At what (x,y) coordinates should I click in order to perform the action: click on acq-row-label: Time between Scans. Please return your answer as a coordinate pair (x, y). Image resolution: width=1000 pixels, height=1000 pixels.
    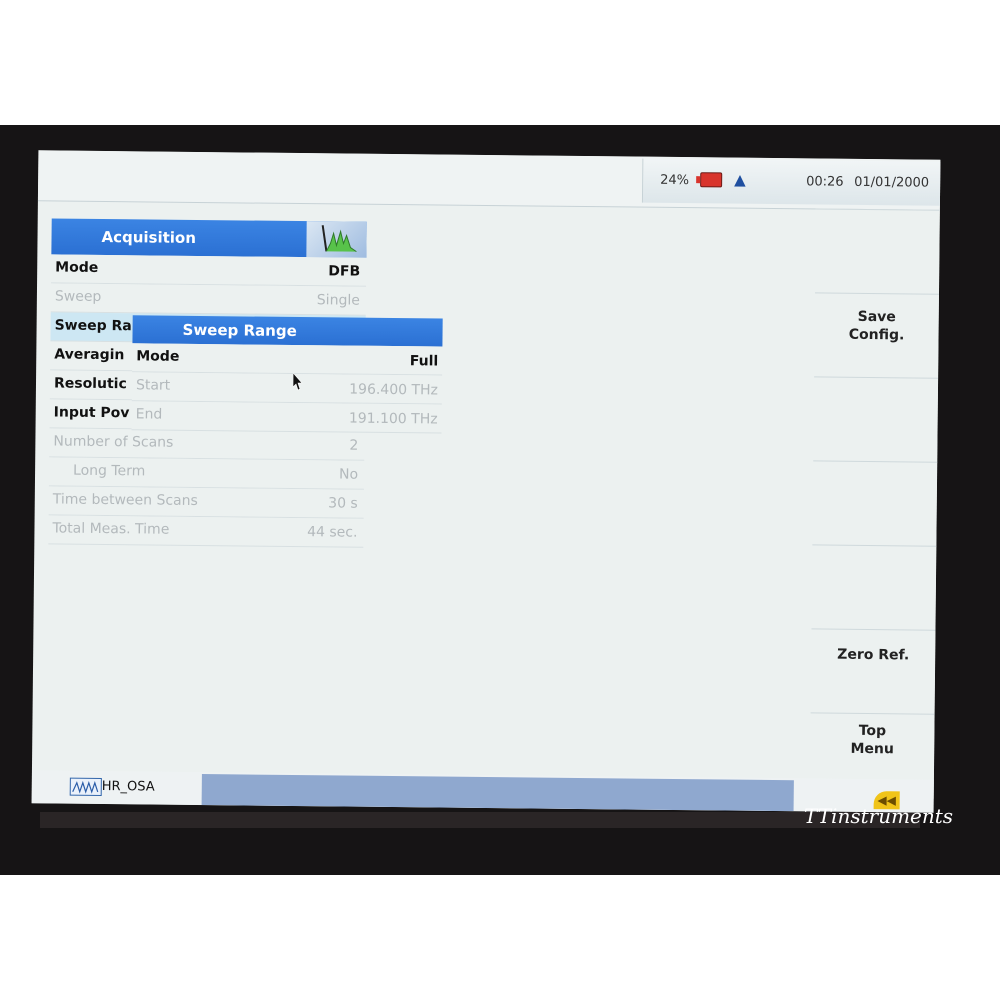
    Looking at the image, I should click on (125, 500).